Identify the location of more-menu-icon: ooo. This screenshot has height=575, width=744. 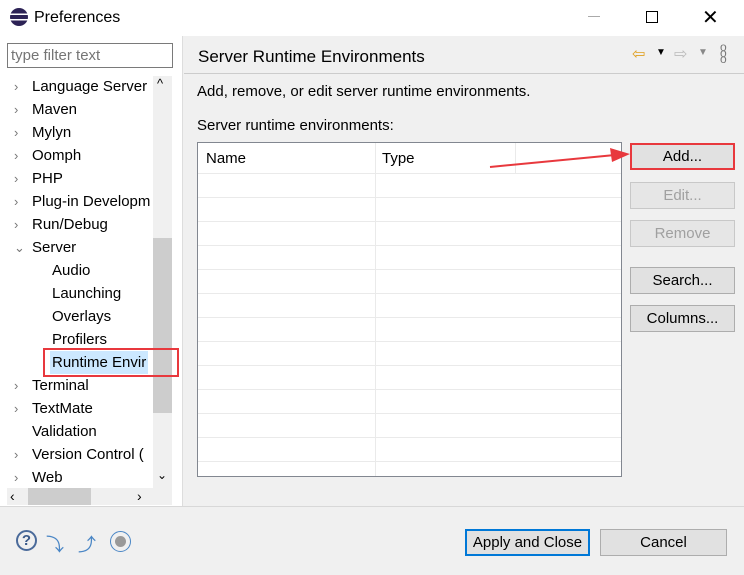
(723, 53).